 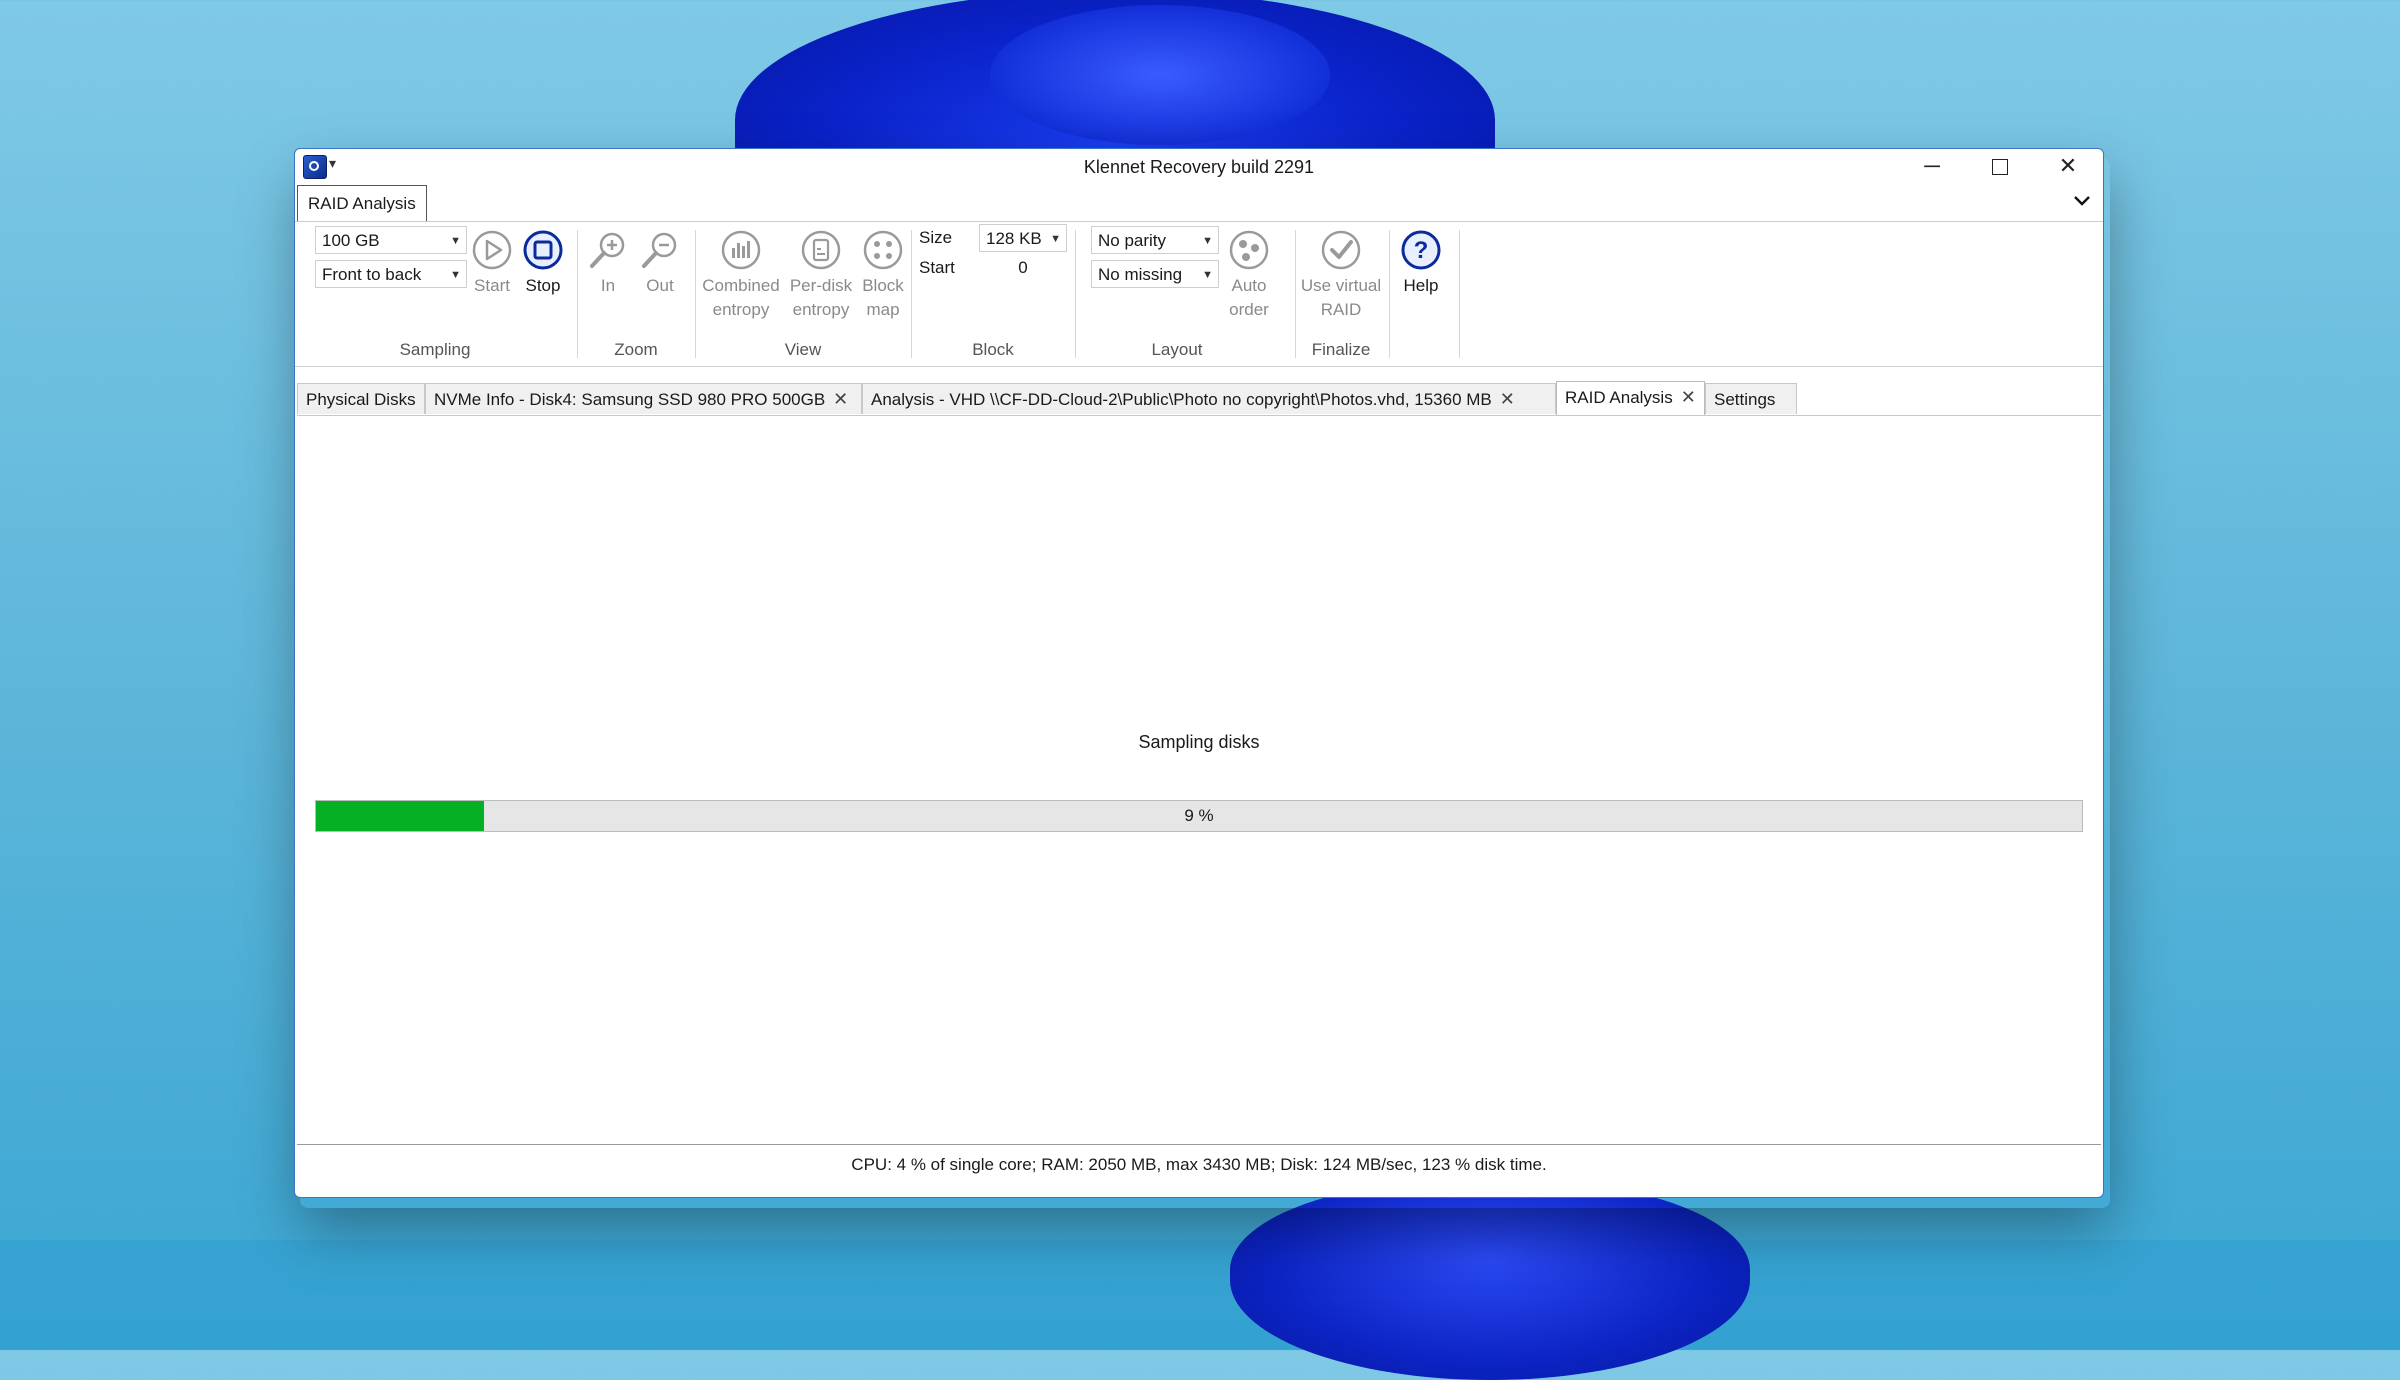 I want to click on ribbon-tab-raid-analysis: RAID Analysis, so click(x=362, y=203).